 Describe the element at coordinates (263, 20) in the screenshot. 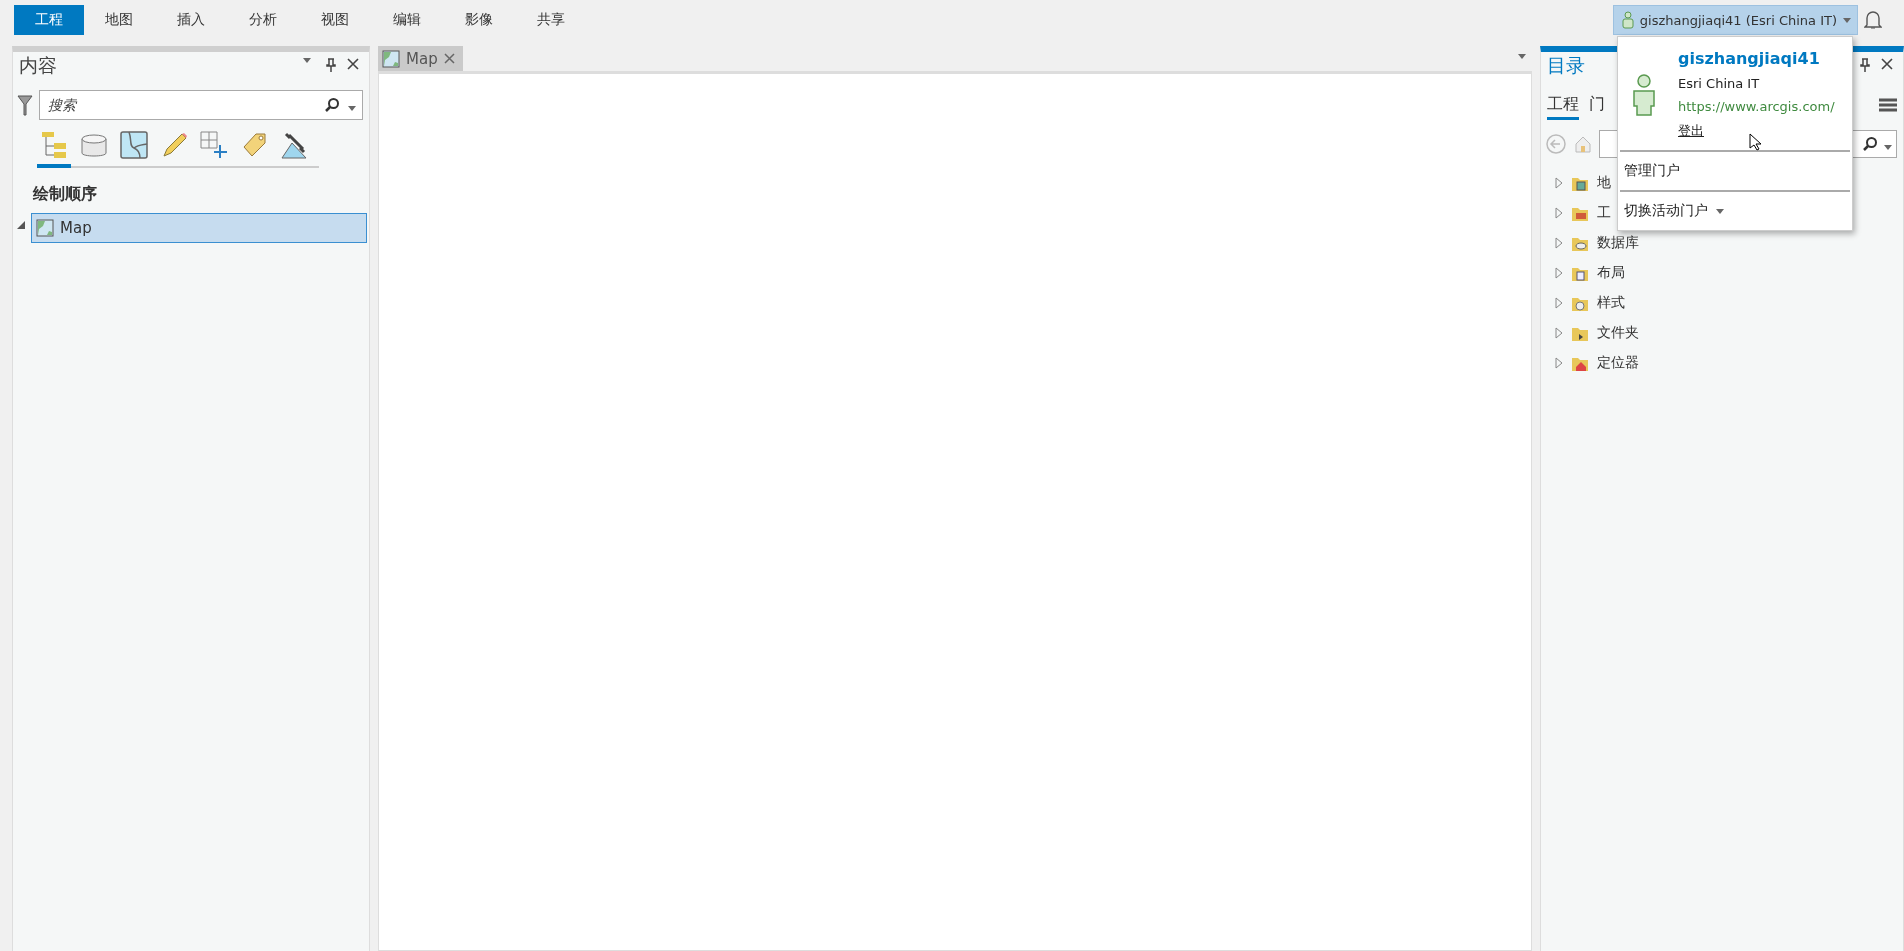

I see `ribbon-tab: 分析` at that location.